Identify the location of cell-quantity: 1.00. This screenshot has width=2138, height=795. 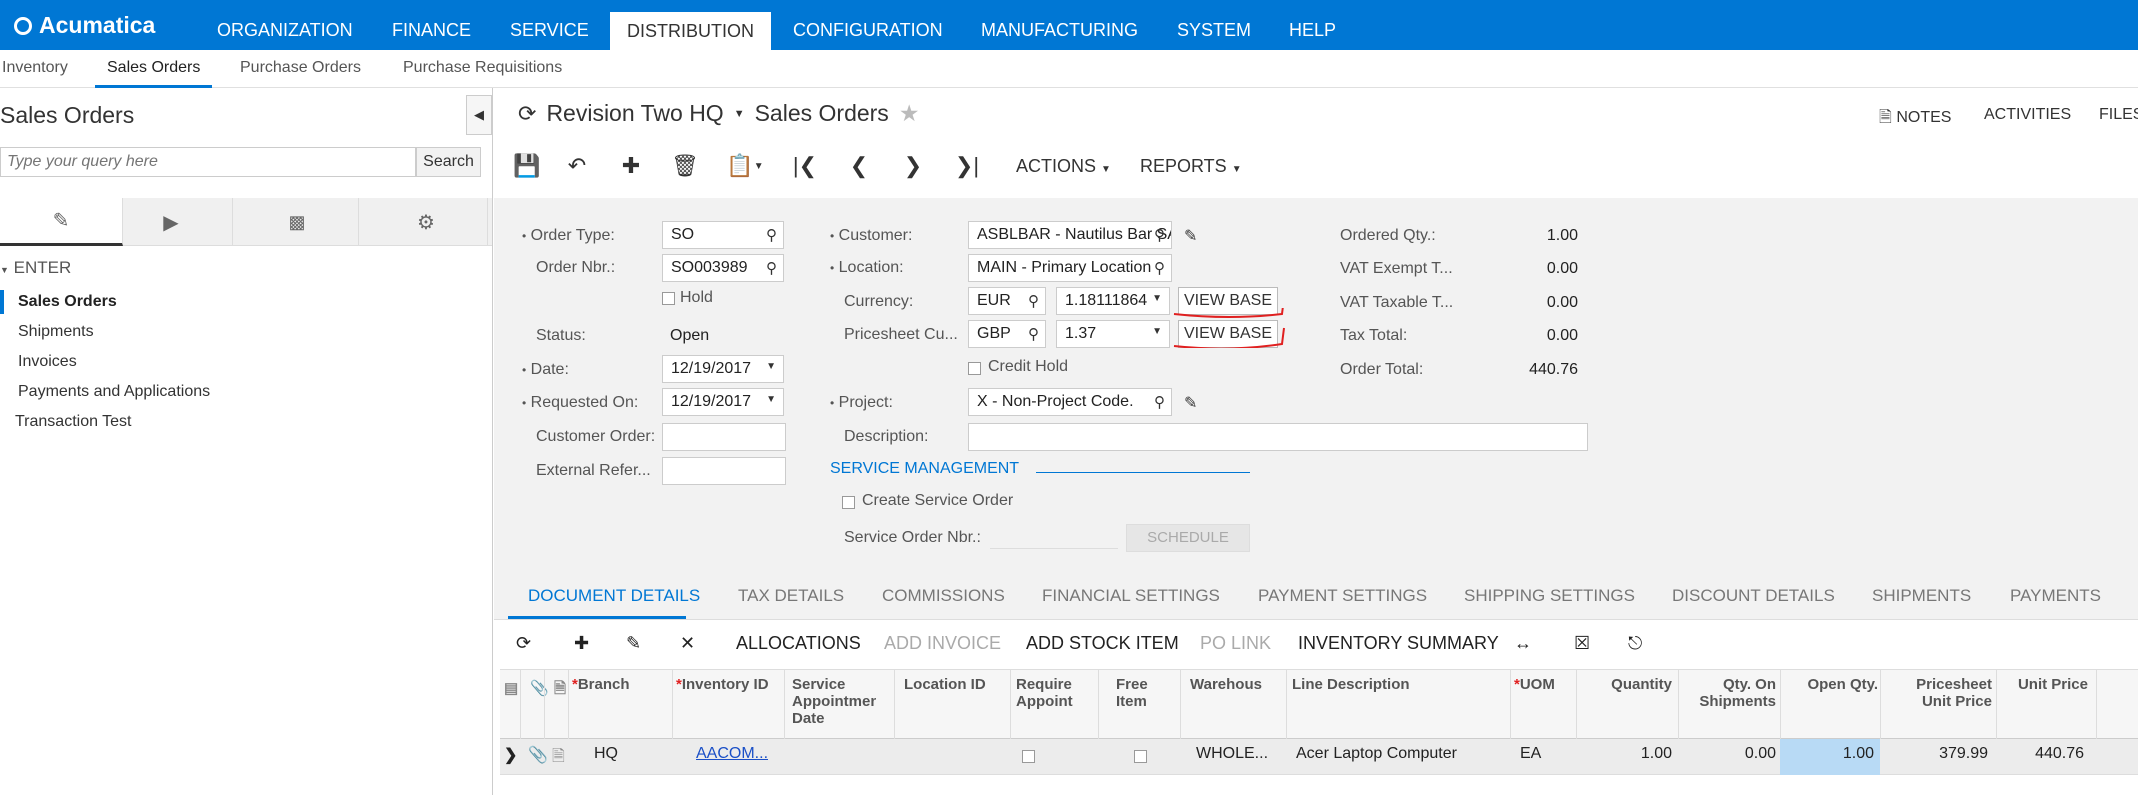
(1626, 754).